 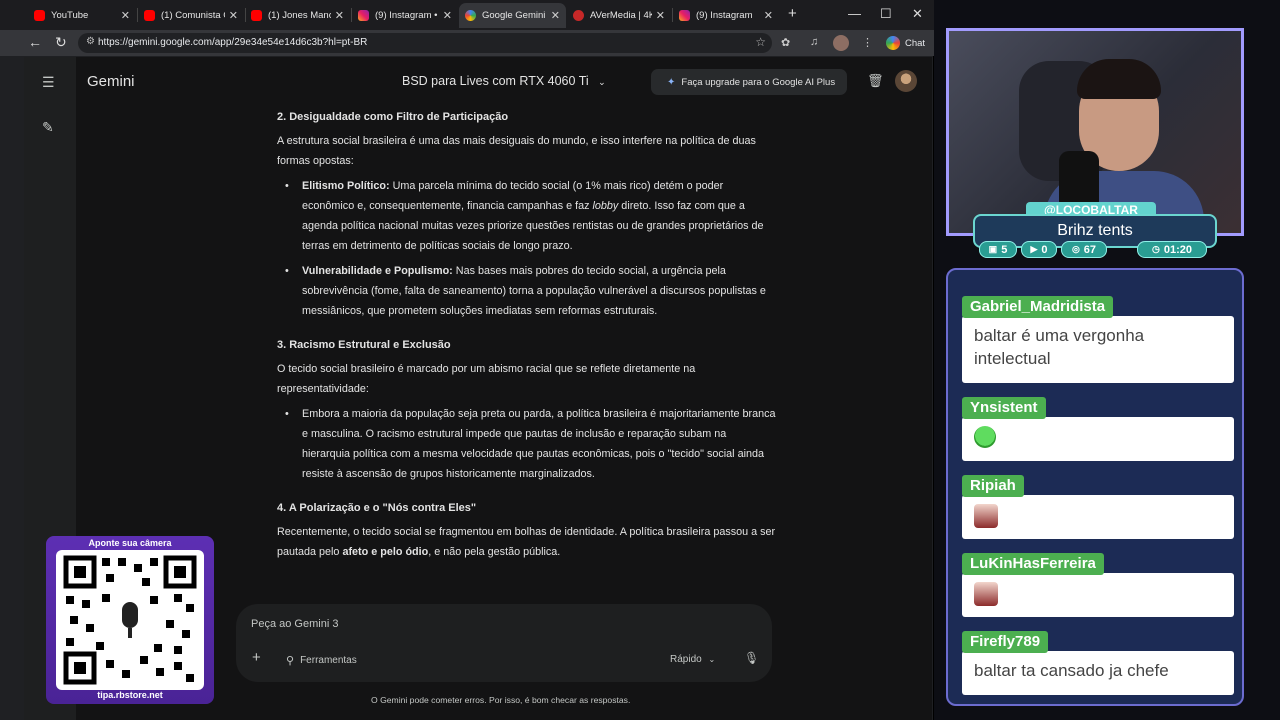 What do you see at coordinates (915, 43) in the screenshot?
I see `chat-button-label: Chat` at bounding box center [915, 43].